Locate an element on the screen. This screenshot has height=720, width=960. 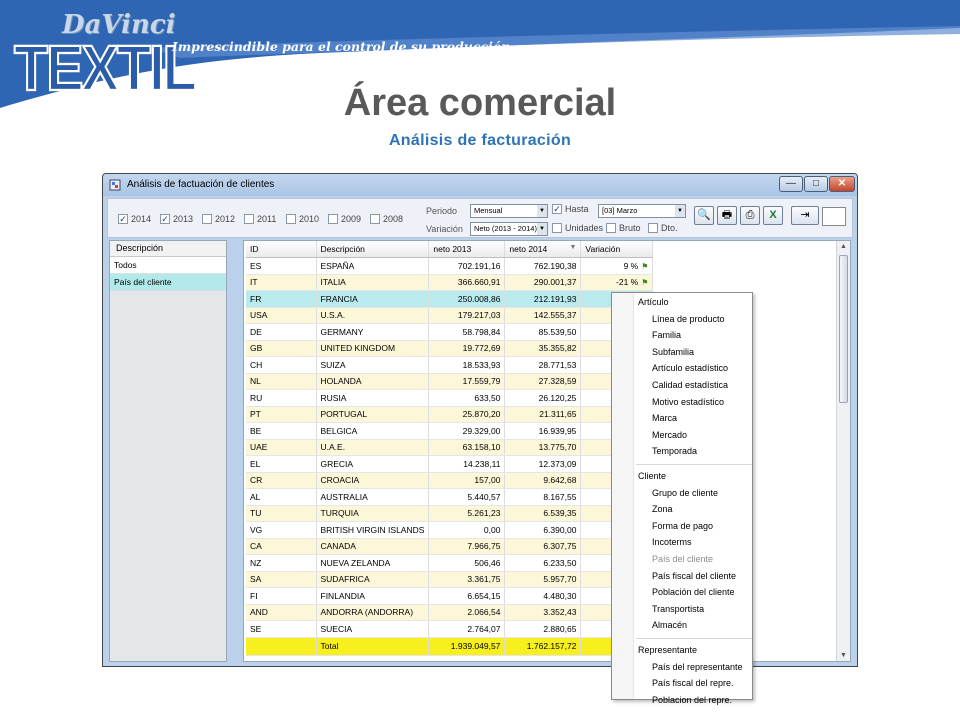
table-row: USA U.S.A. 179.217,03 142.555,37 is located at coordinates (450, 315).